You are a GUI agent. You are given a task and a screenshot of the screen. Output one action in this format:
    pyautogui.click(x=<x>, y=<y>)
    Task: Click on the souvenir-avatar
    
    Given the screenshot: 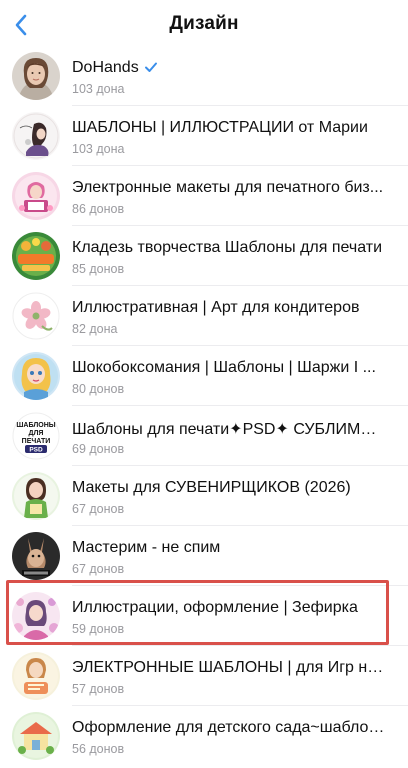 What is the action you would take?
    pyautogui.click(x=36, y=496)
    